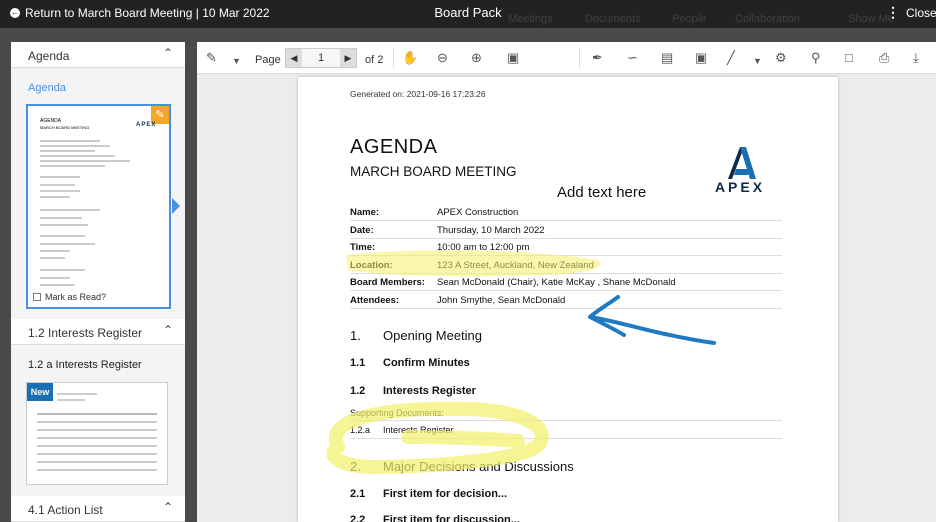 The image size is (936, 522). What do you see at coordinates (781, 58) in the screenshot?
I see `gear-icon: ⚙` at bounding box center [781, 58].